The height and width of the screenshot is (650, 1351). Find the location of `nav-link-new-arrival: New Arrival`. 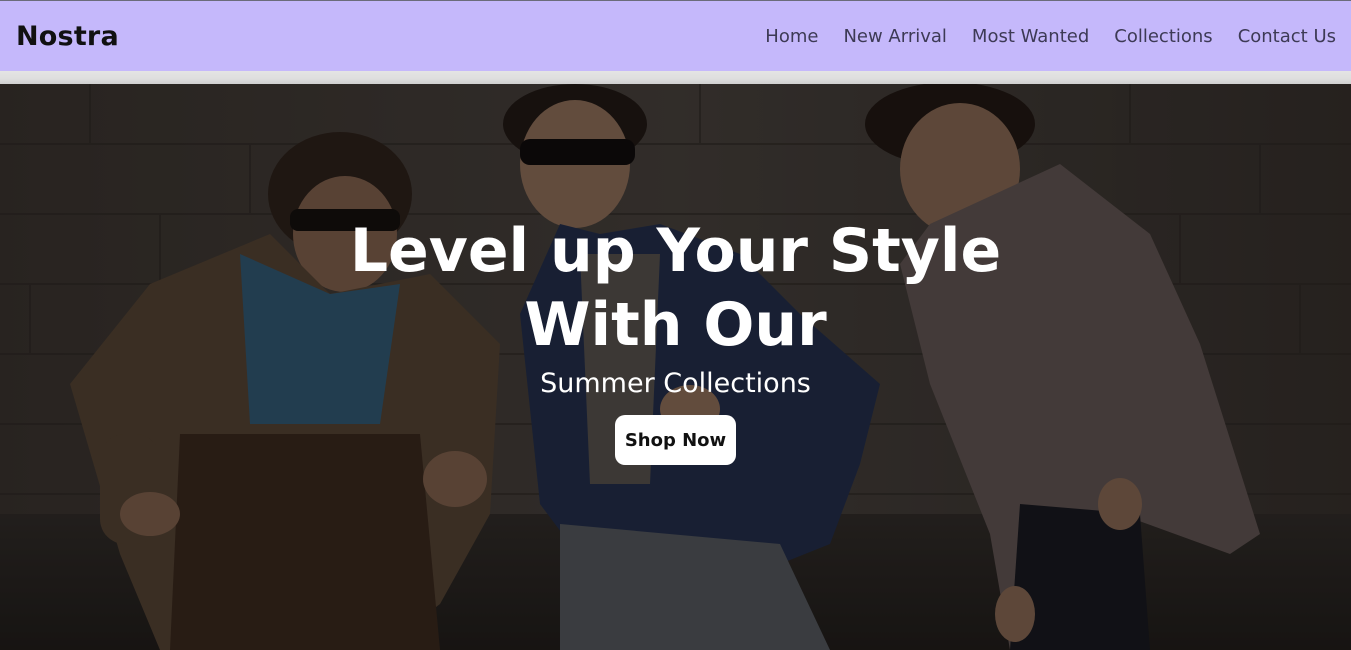

nav-link-new-arrival: New Arrival is located at coordinates (894, 36).